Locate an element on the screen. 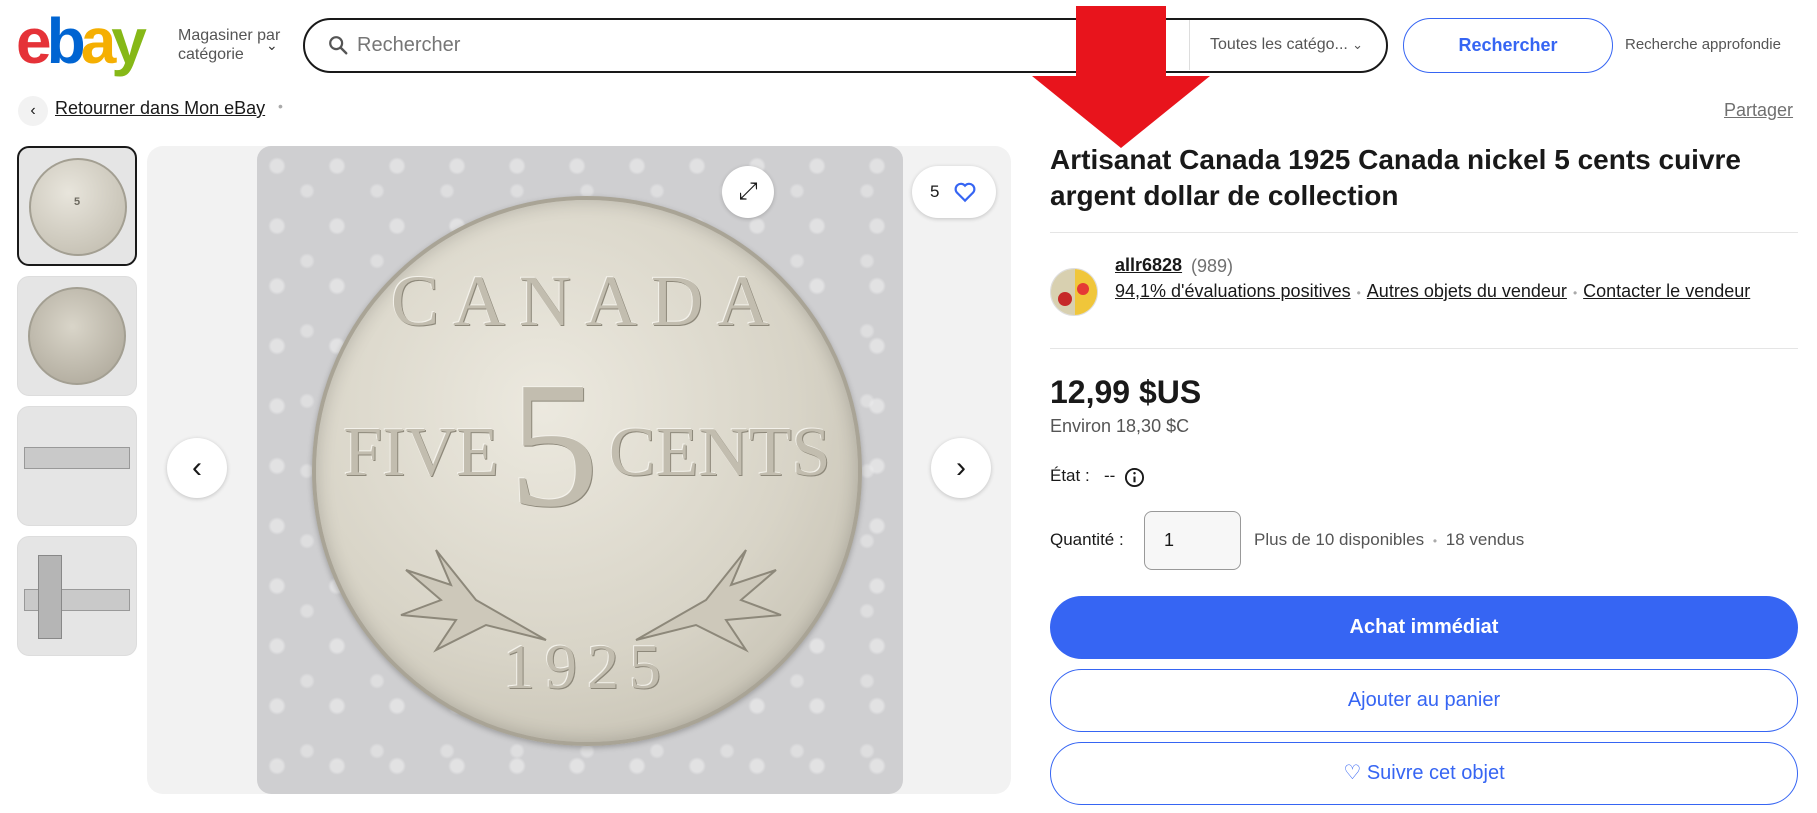  seller-score: (989) is located at coordinates (1212, 266).